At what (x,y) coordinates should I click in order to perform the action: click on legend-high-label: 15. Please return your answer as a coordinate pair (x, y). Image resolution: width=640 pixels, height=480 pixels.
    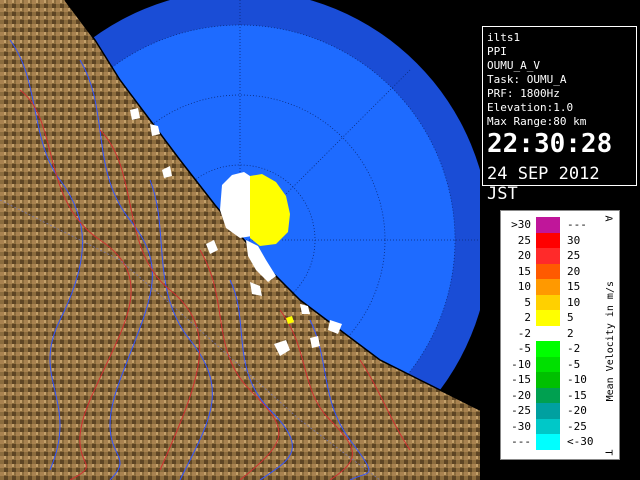
    Looking at the image, I should click on (574, 286).